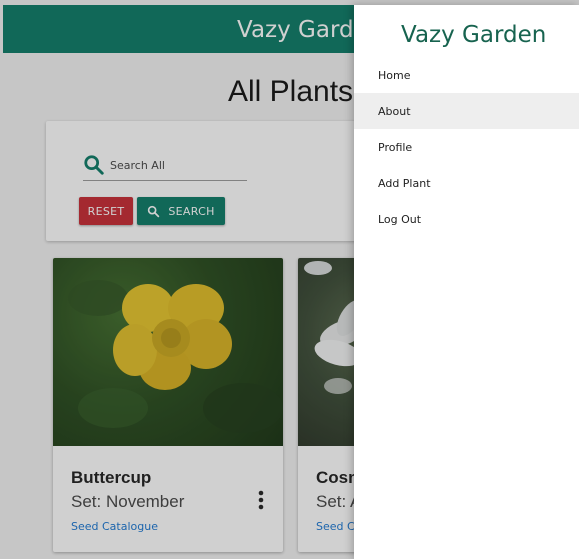  What do you see at coordinates (466, 183) in the screenshot?
I see `drawer-item-add-plant: Add Plant` at bounding box center [466, 183].